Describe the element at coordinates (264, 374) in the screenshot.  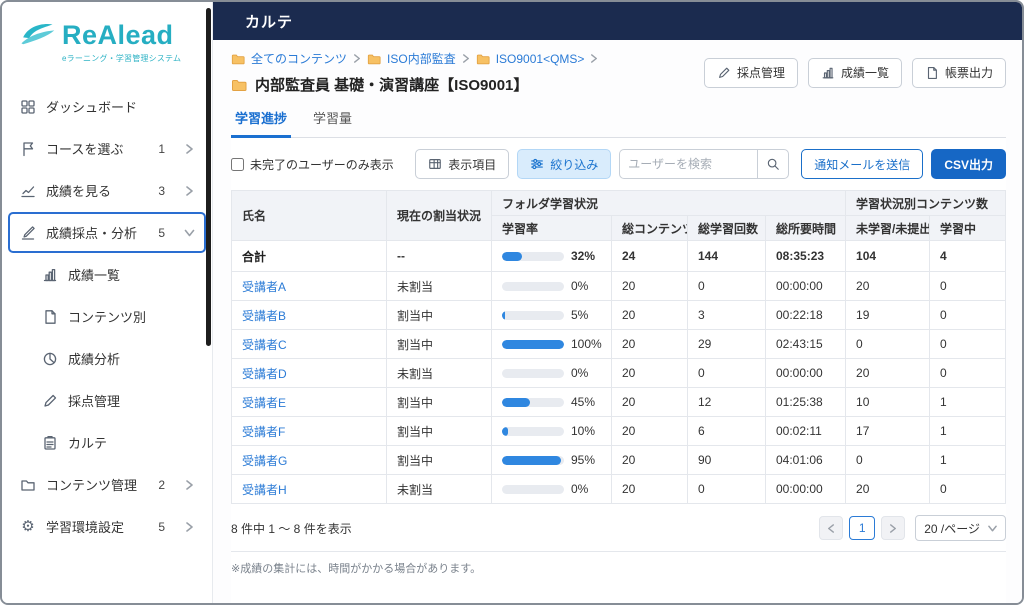
I see `student-name-link: 受講者D` at that location.